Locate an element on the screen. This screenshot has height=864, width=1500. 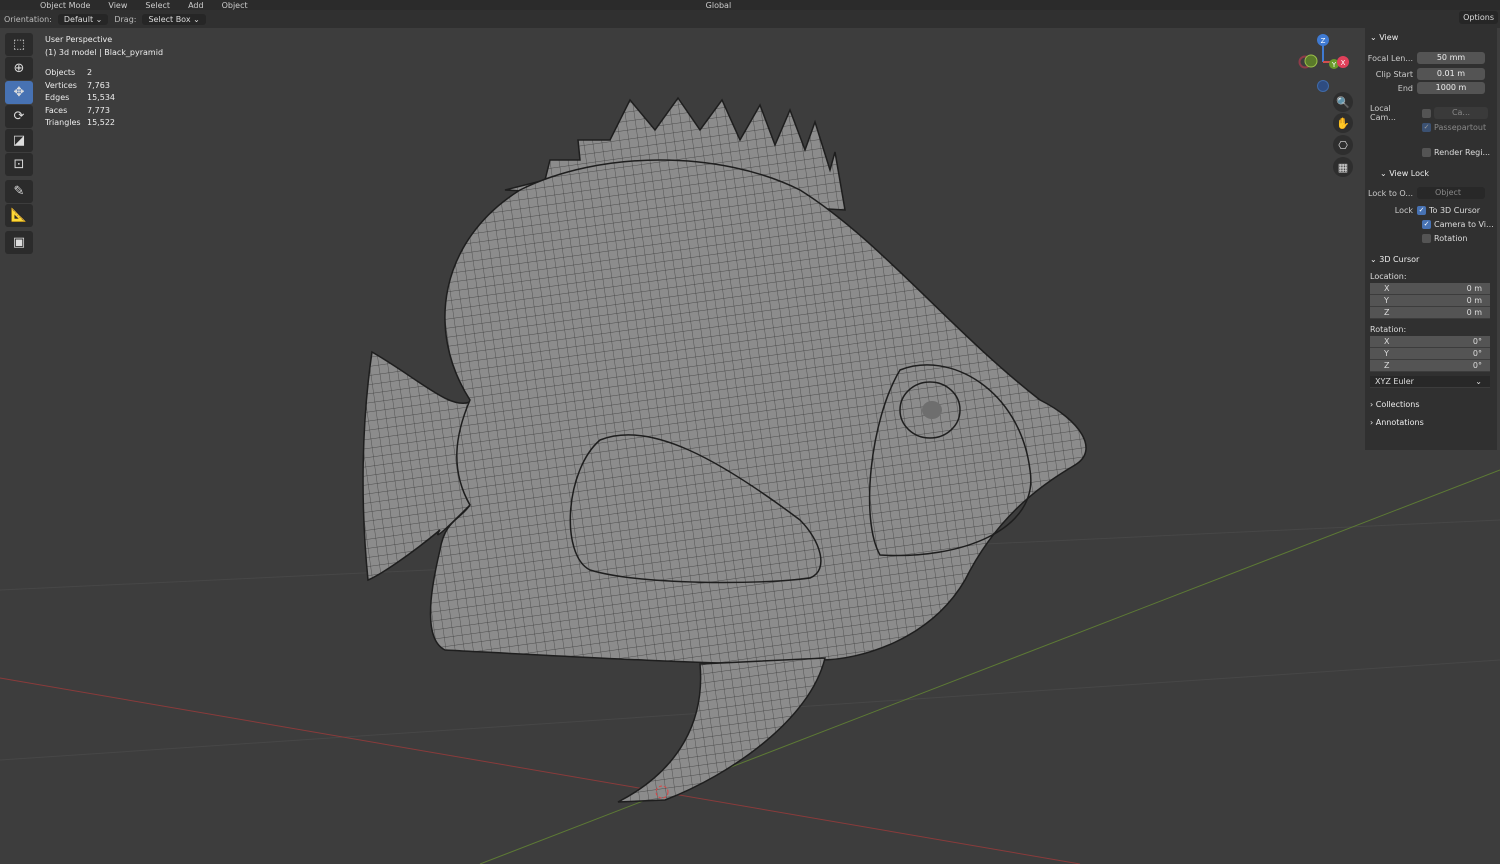
add-cube-tool: ▣ is located at coordinates (19, 242).